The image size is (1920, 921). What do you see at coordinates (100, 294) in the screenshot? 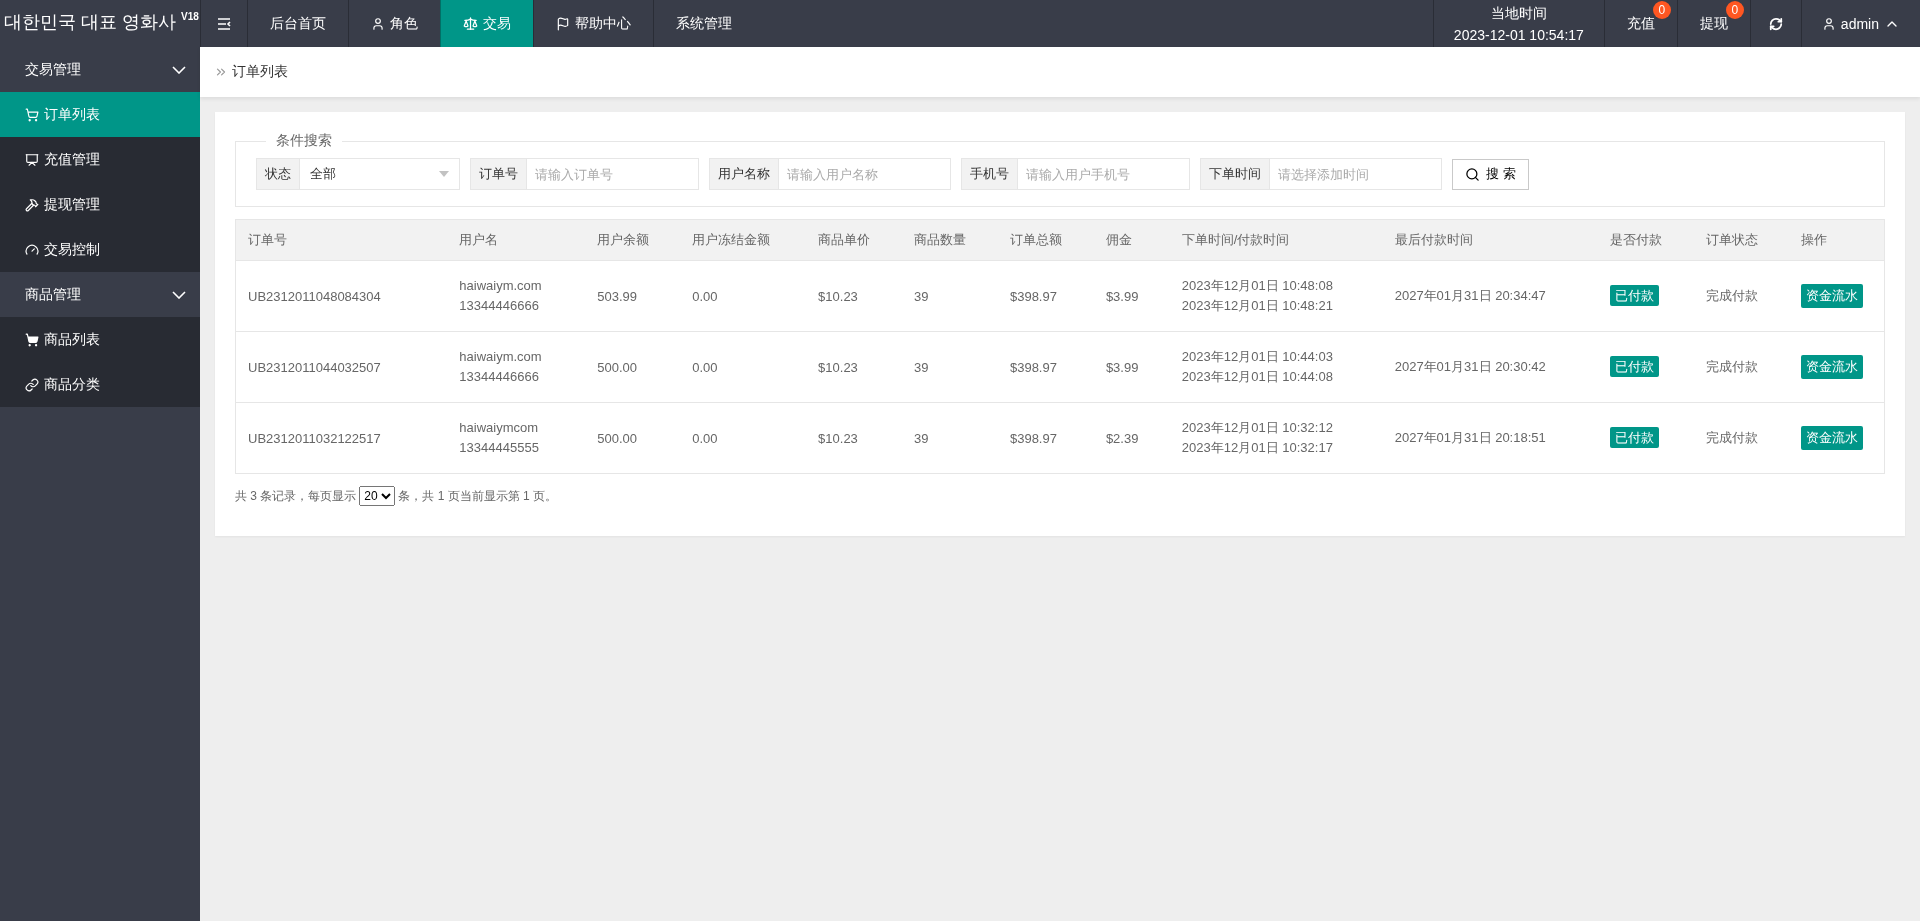
I see `sidebar-group: 商品管理` at bounding box center [100, 294].